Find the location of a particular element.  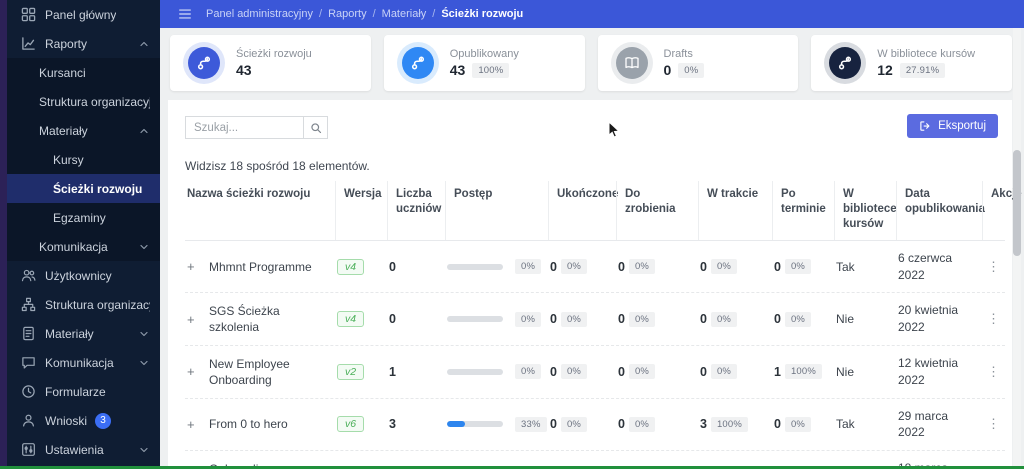

stat-card-drafts: Drafts 0 0% is located at coordinates (698, 63).